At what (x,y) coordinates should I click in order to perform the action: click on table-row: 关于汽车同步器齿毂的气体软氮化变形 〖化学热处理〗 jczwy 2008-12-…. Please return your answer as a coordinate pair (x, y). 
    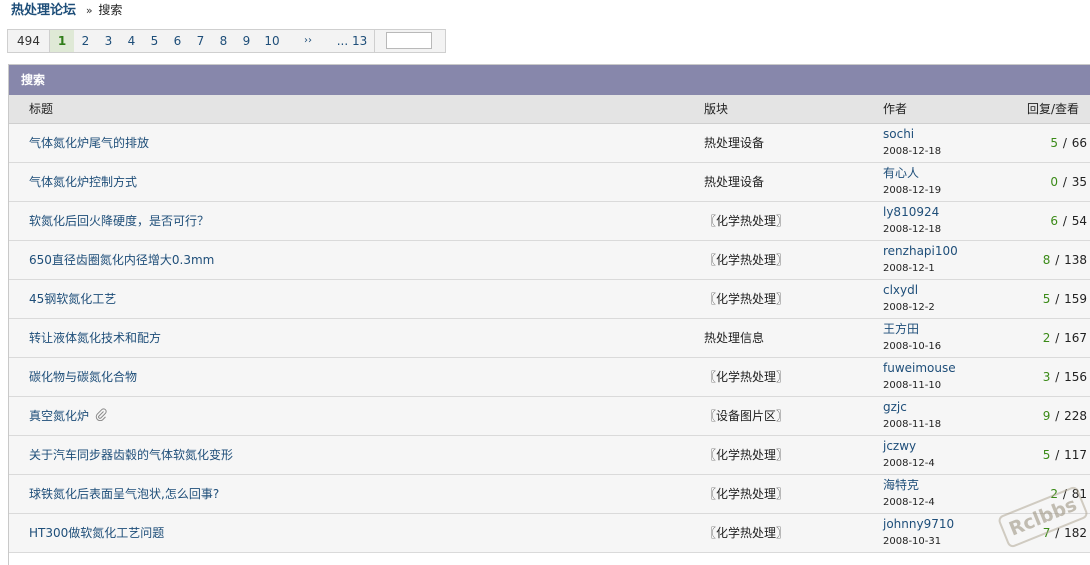
    Looking at the image, I should click on (549, 455).